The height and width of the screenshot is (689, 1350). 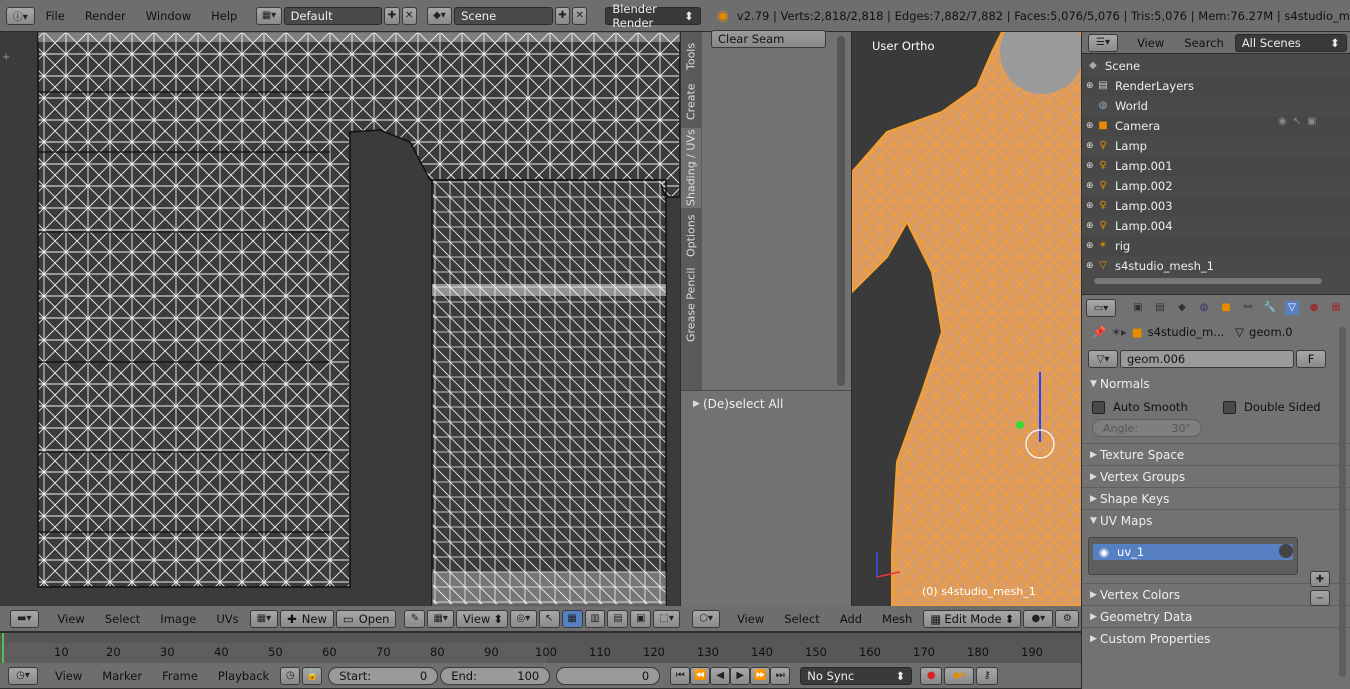 I want to click on texture-space-panel: ▶ Texture Space, so click(x=1216, y=454).